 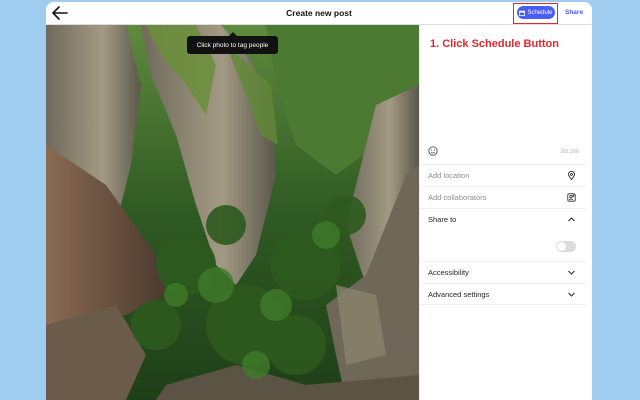 I want to click on advanced-settings-row: Advanced settings, so click(x=503, y=294).